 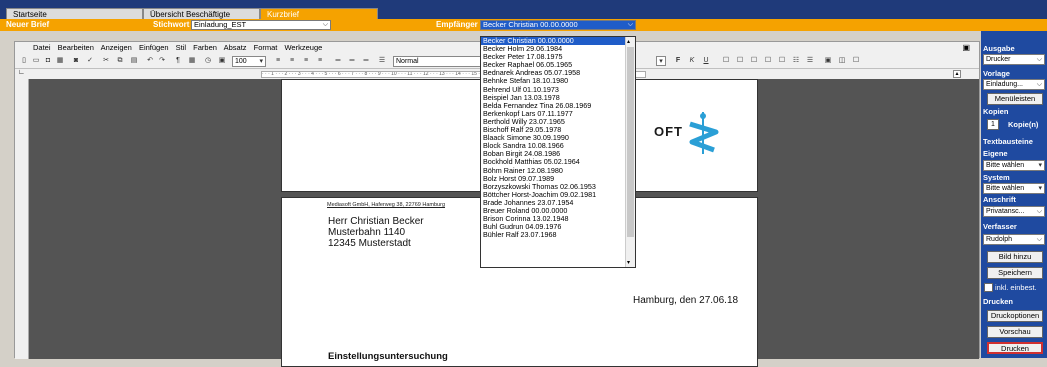 What do you see at coordinates (222, 61) in the screenshot?
I see `field-icon: ▣` at bounding box center [222, 61].